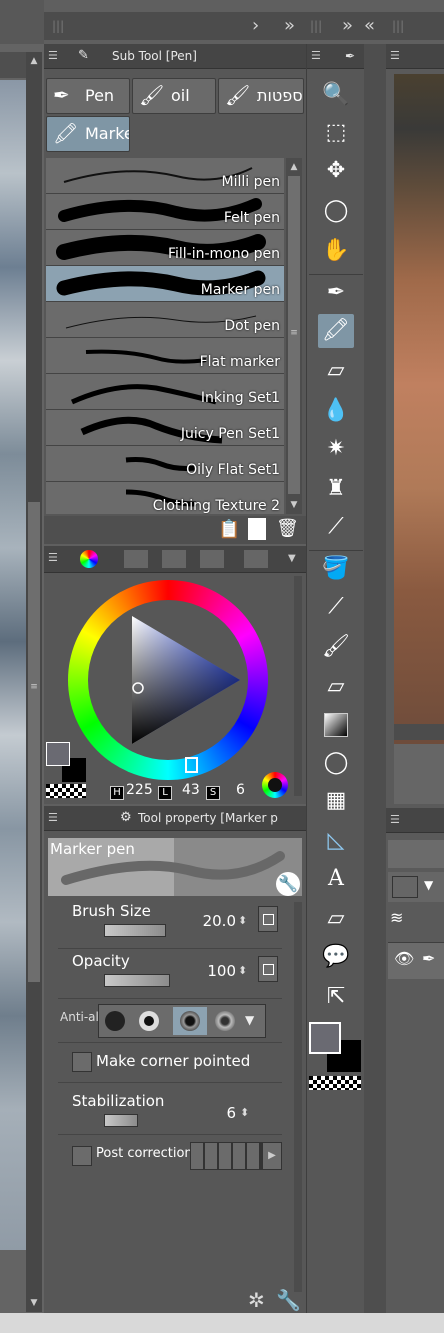 This screenshot has height=1333, width=444. What do you see at coordinates (255, 26) in the screenshot?
I see `collapse-right-icon: ›` at bounding box center [255, 26].